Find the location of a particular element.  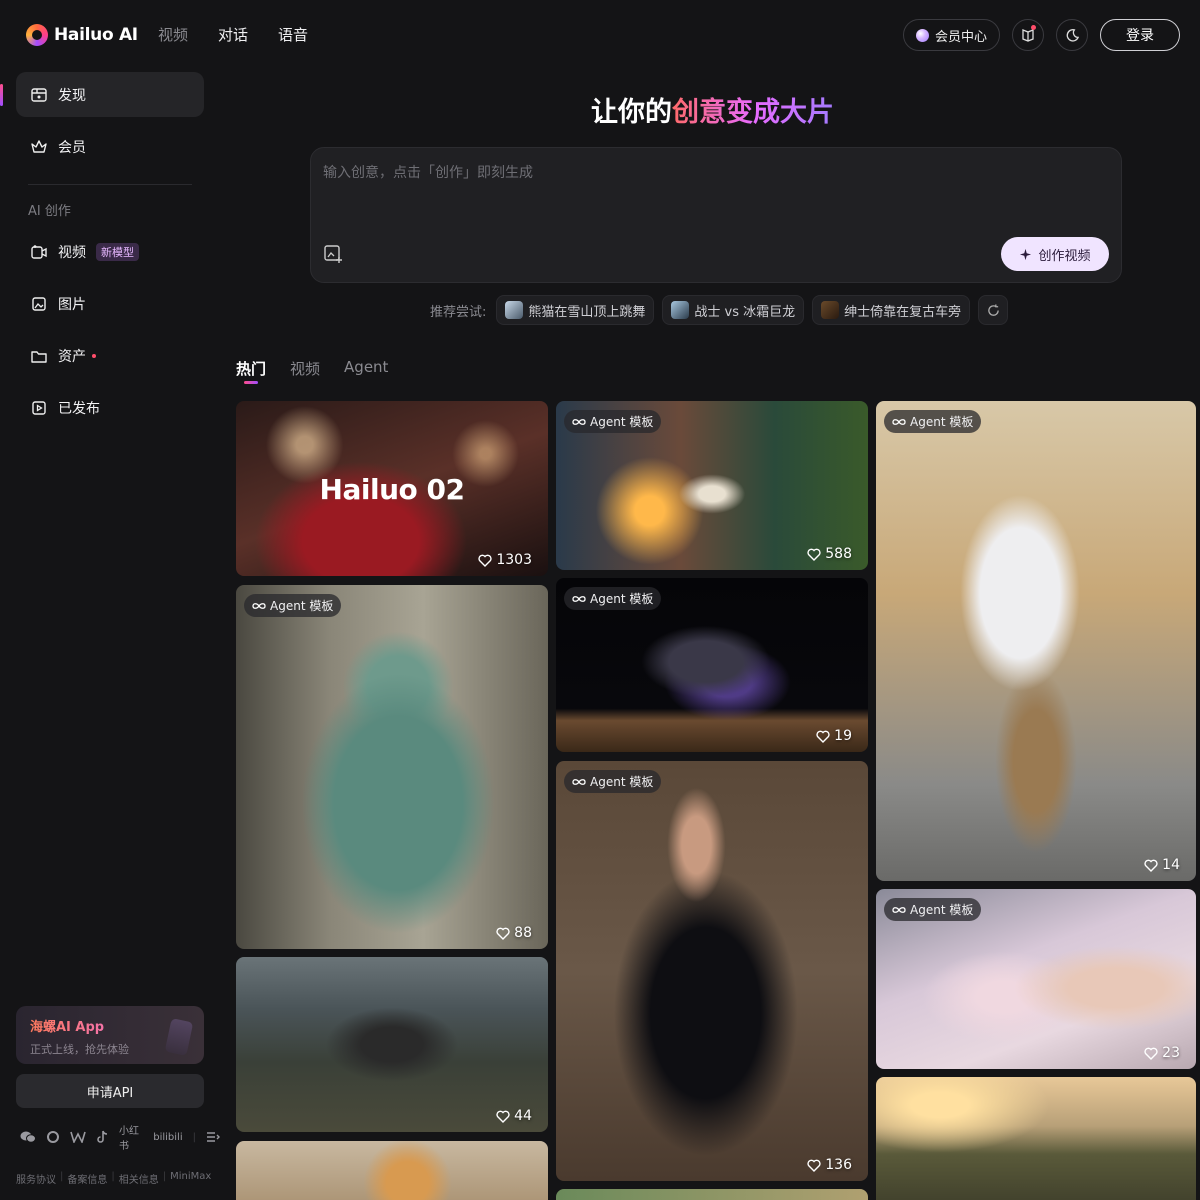

tab-hot: 热门 is located at coordinates (251, 368).